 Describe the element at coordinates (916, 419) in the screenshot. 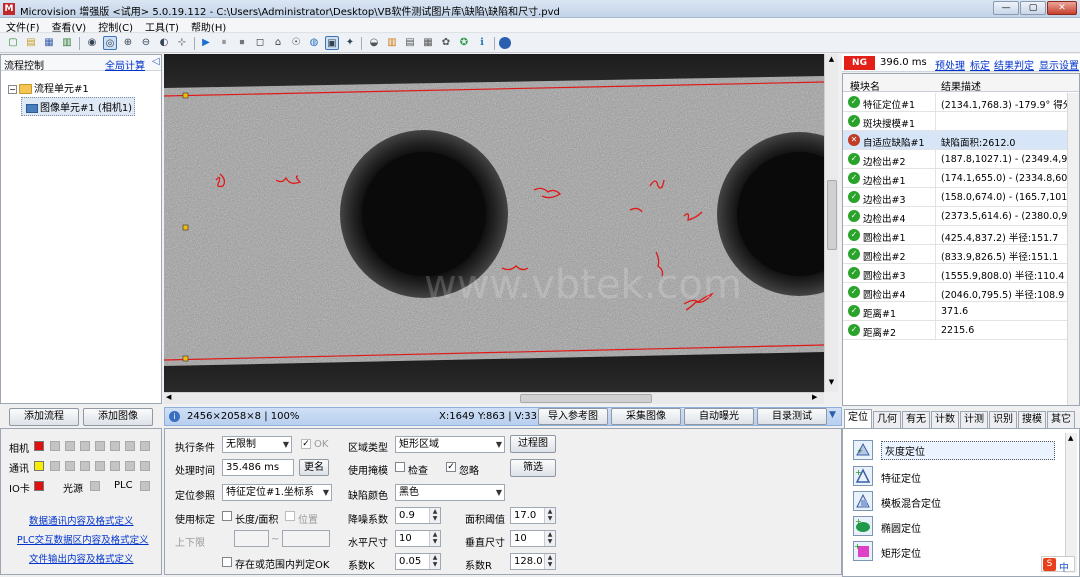

I see `tab-presence: 有无` at that location.